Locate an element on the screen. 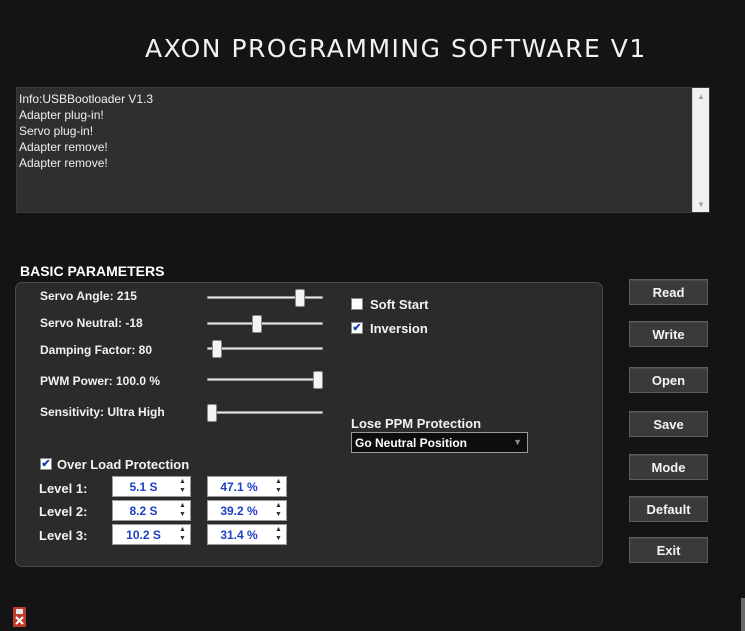 Image resolution: width=745 pixels, height=631 pixels. mode-button: Mode is located at coordinates (668, 467).